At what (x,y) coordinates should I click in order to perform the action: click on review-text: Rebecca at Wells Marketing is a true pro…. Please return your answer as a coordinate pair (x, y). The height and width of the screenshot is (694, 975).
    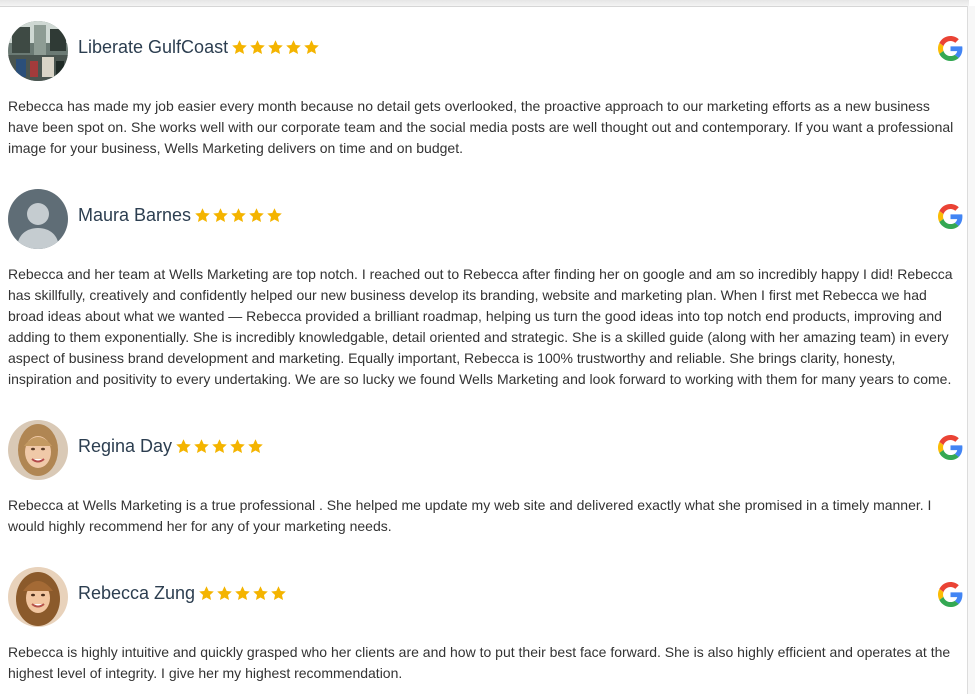
    Looking at the image, I should click on (470, 515).